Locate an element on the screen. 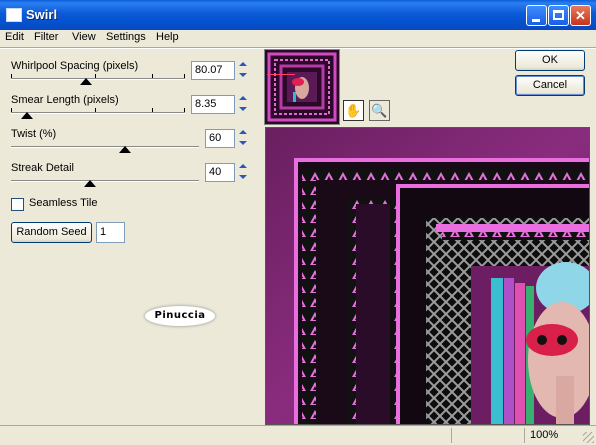 This screenshot has width=596, height=445. menu-edit: Edit is located at coordinates (14, 37).